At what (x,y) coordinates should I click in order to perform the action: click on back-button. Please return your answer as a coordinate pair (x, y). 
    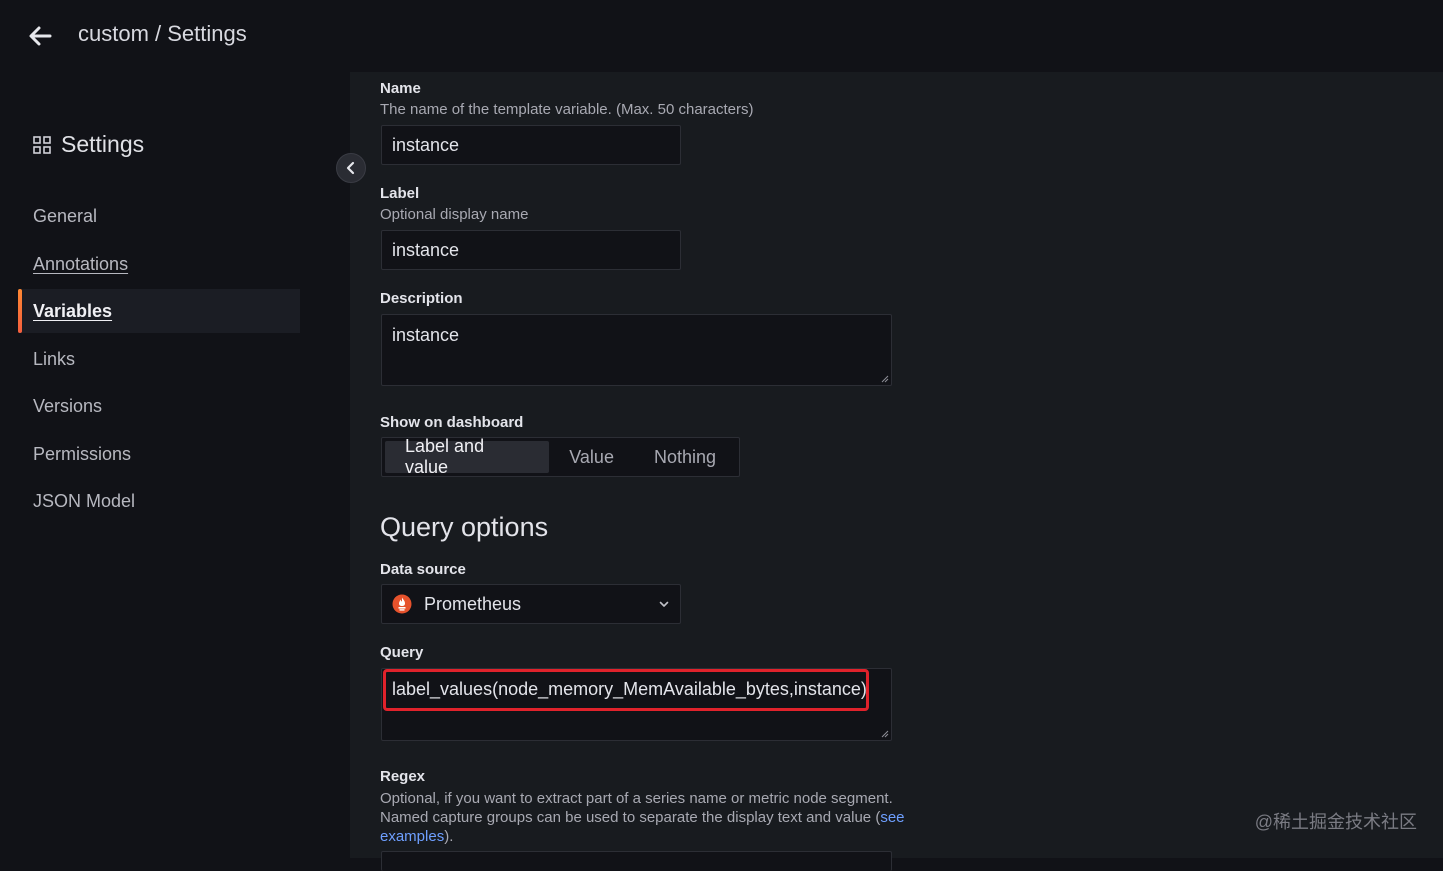
    Looking at the image, I should click on (40, 36).